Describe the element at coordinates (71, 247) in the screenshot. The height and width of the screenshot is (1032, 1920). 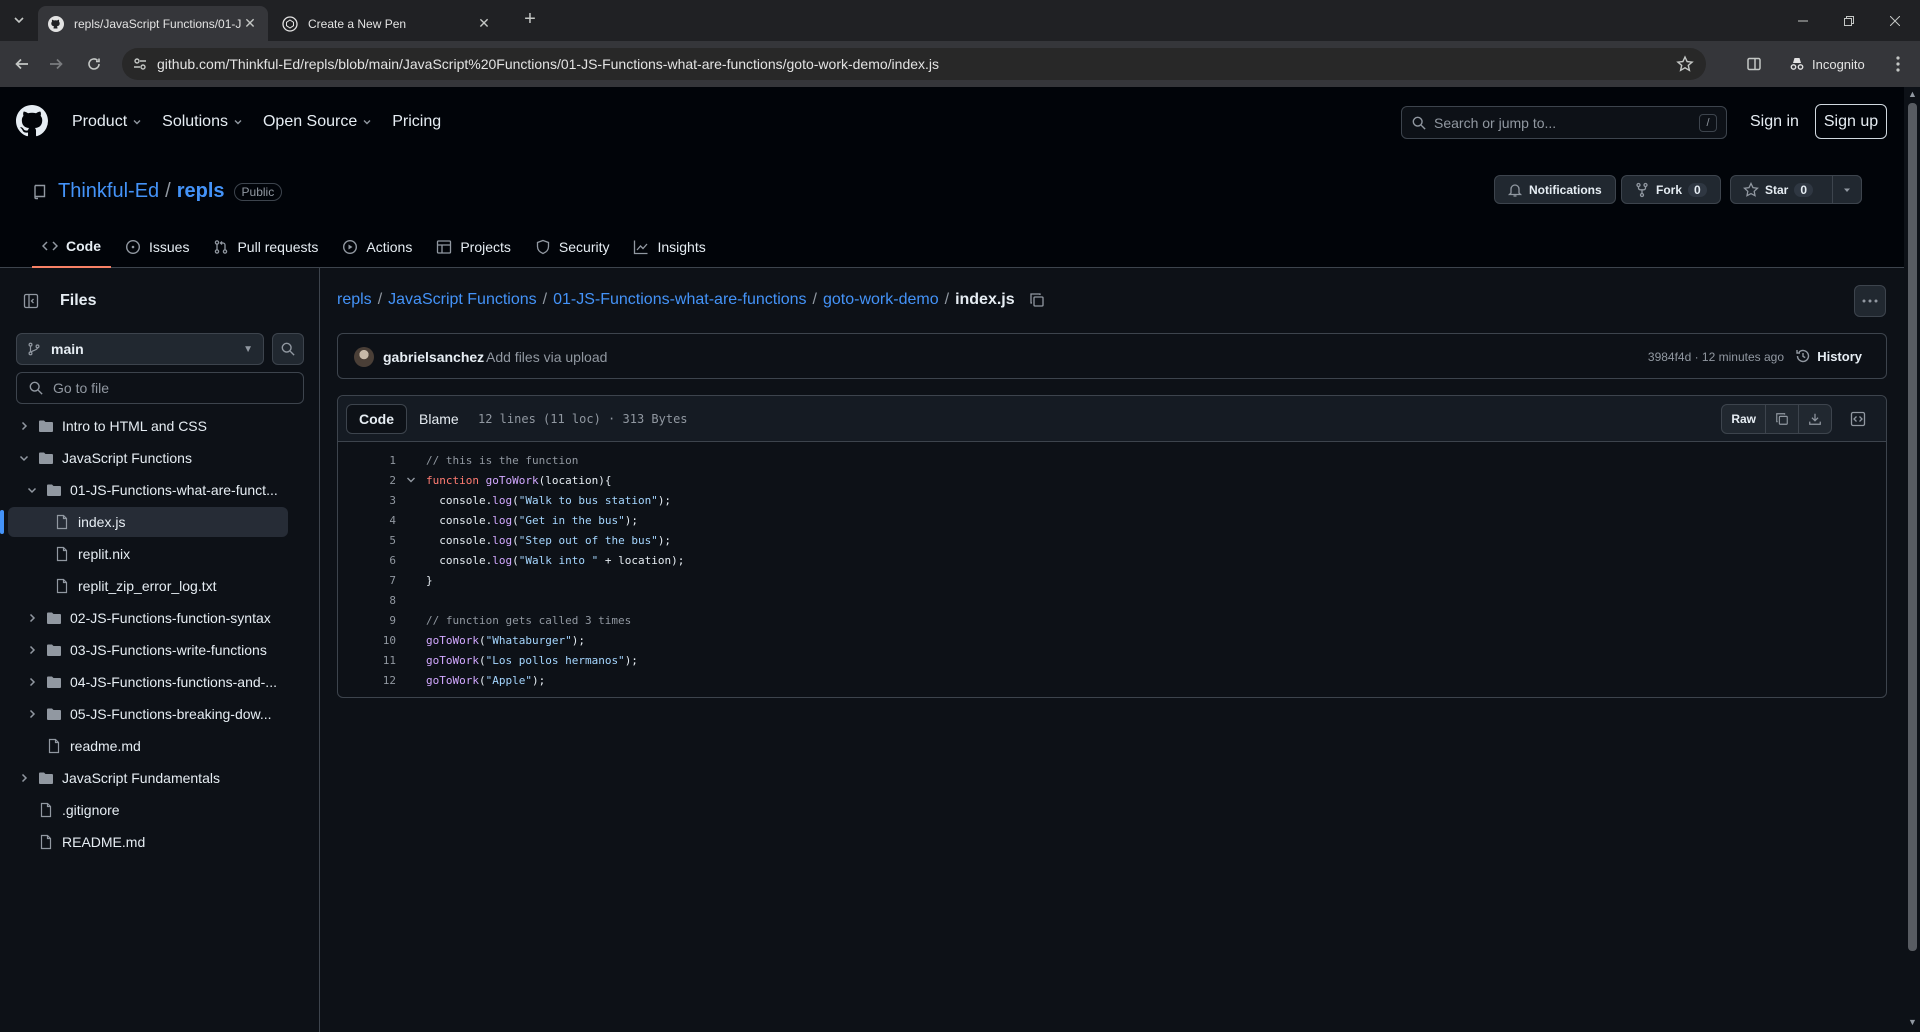
I see `tab-code: Code` at that location.